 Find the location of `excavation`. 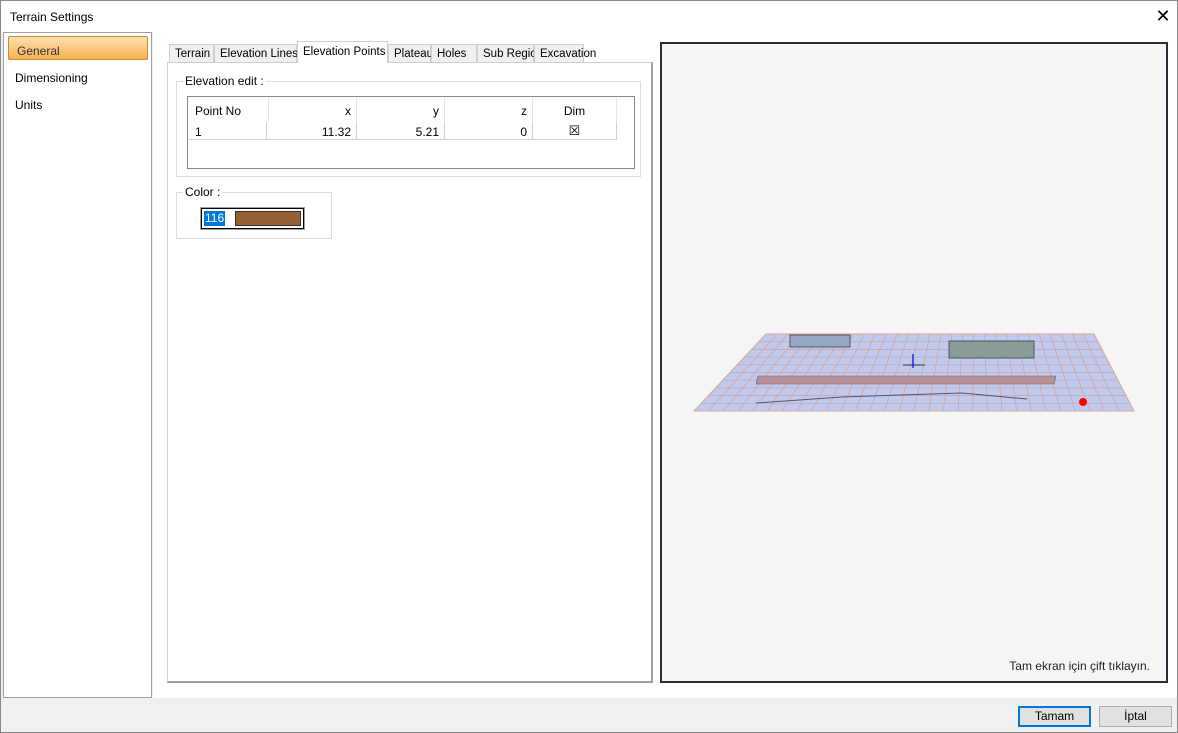

excavation is located at coordinates (991, 349).